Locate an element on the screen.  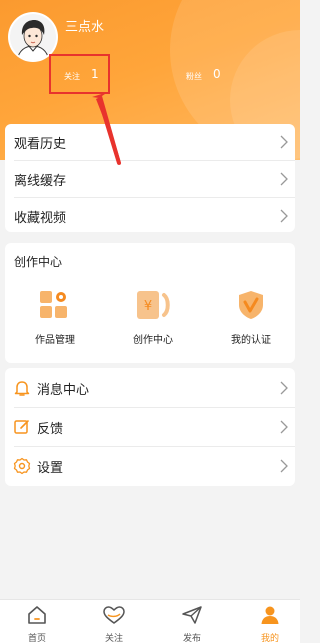
verification-badge-icon is located at coordinates (251, 305).